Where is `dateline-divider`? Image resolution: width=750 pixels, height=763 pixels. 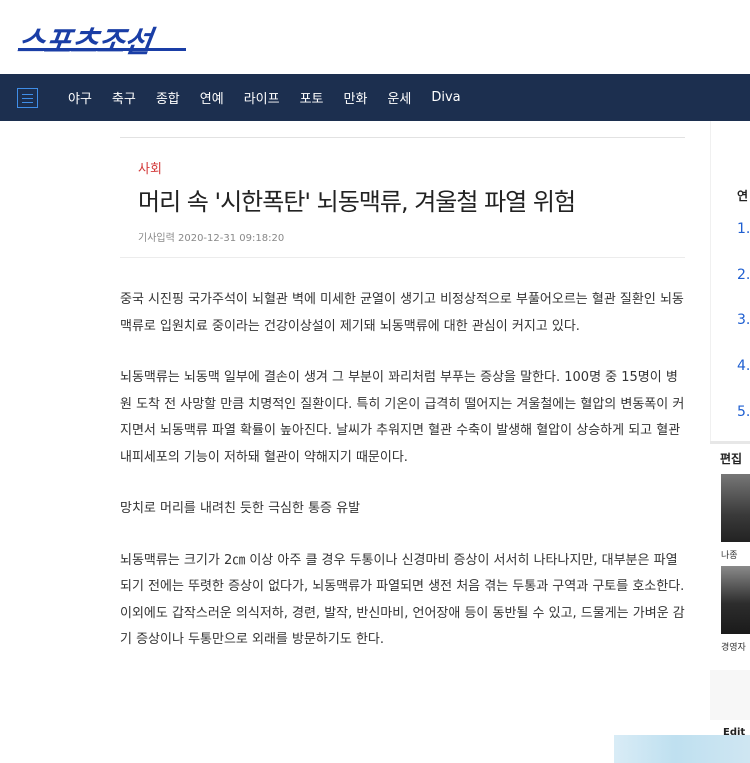
dateline-divider is located at coordinates (402, 257).